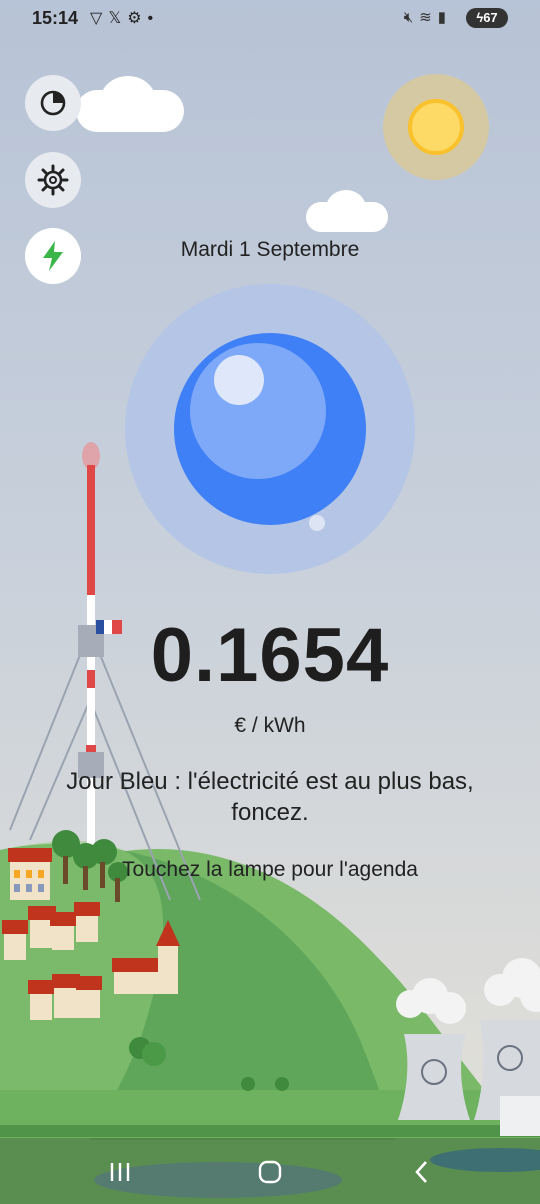  Describe the element at coordinates (270, 655) in the screenshot. I see `price-value: 0.1654` at that location.